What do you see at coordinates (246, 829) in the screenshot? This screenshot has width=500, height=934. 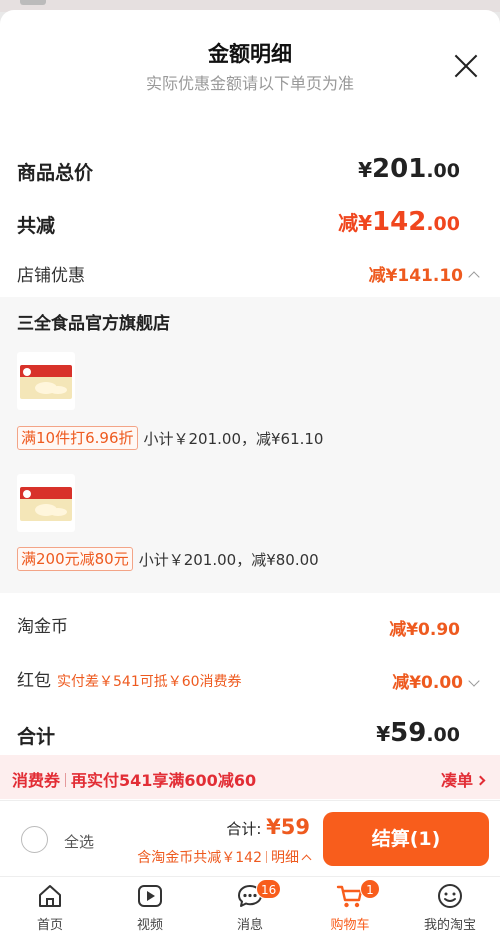 I see `checkout-total-label: 合计:` at bounding box center [246, 829].